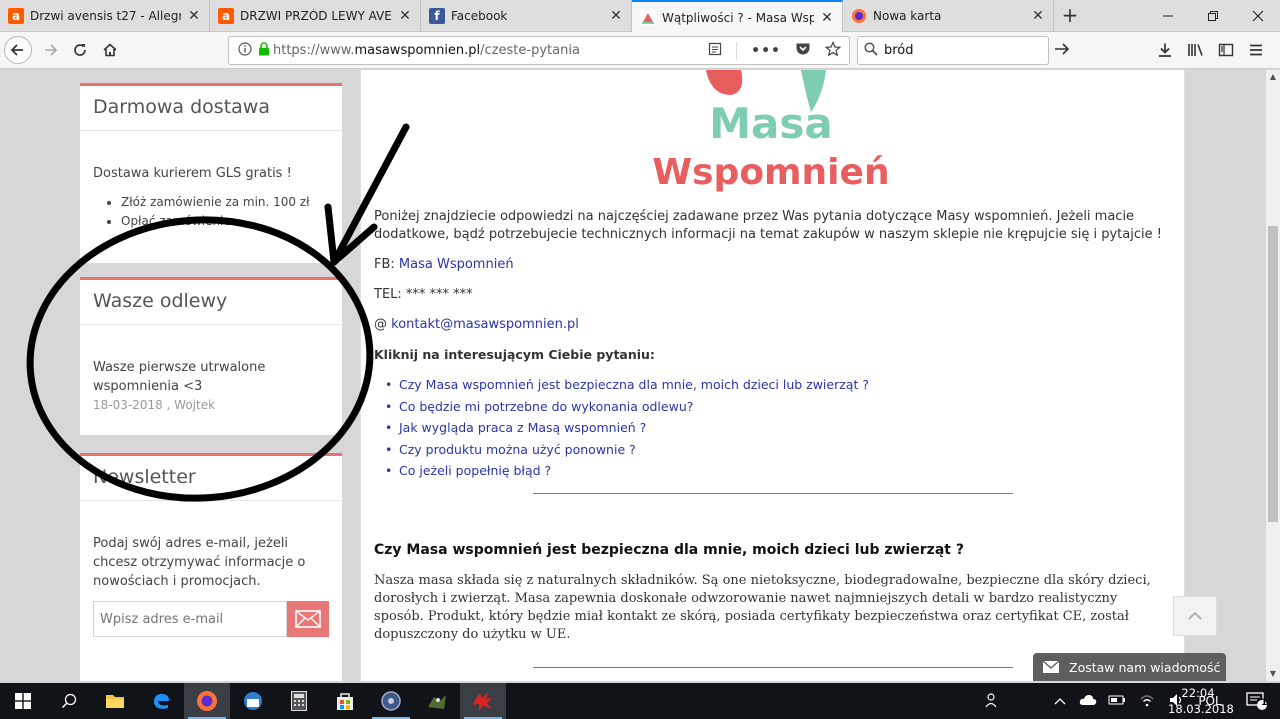 This screenshot has width=1280, height=719. I want to click on back-button, so click(18, 50).